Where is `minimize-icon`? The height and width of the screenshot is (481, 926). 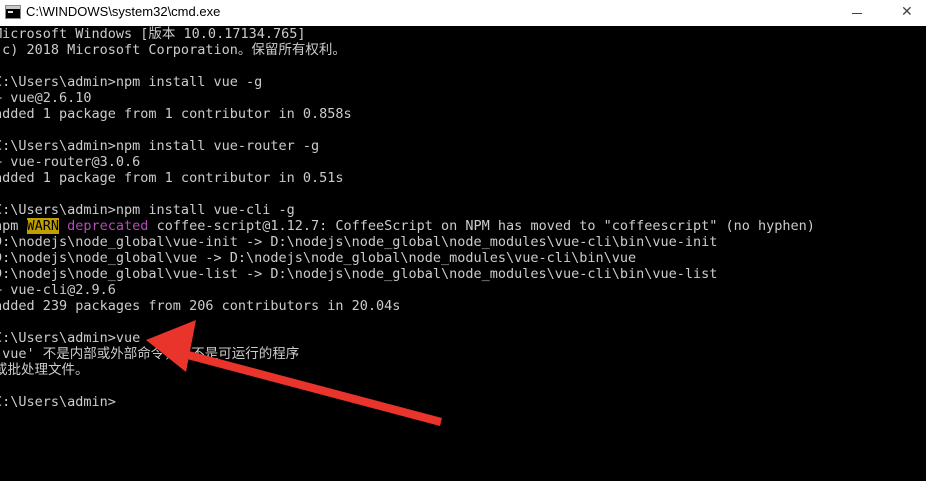
minimize-icon is located at coordinates (857, 13).